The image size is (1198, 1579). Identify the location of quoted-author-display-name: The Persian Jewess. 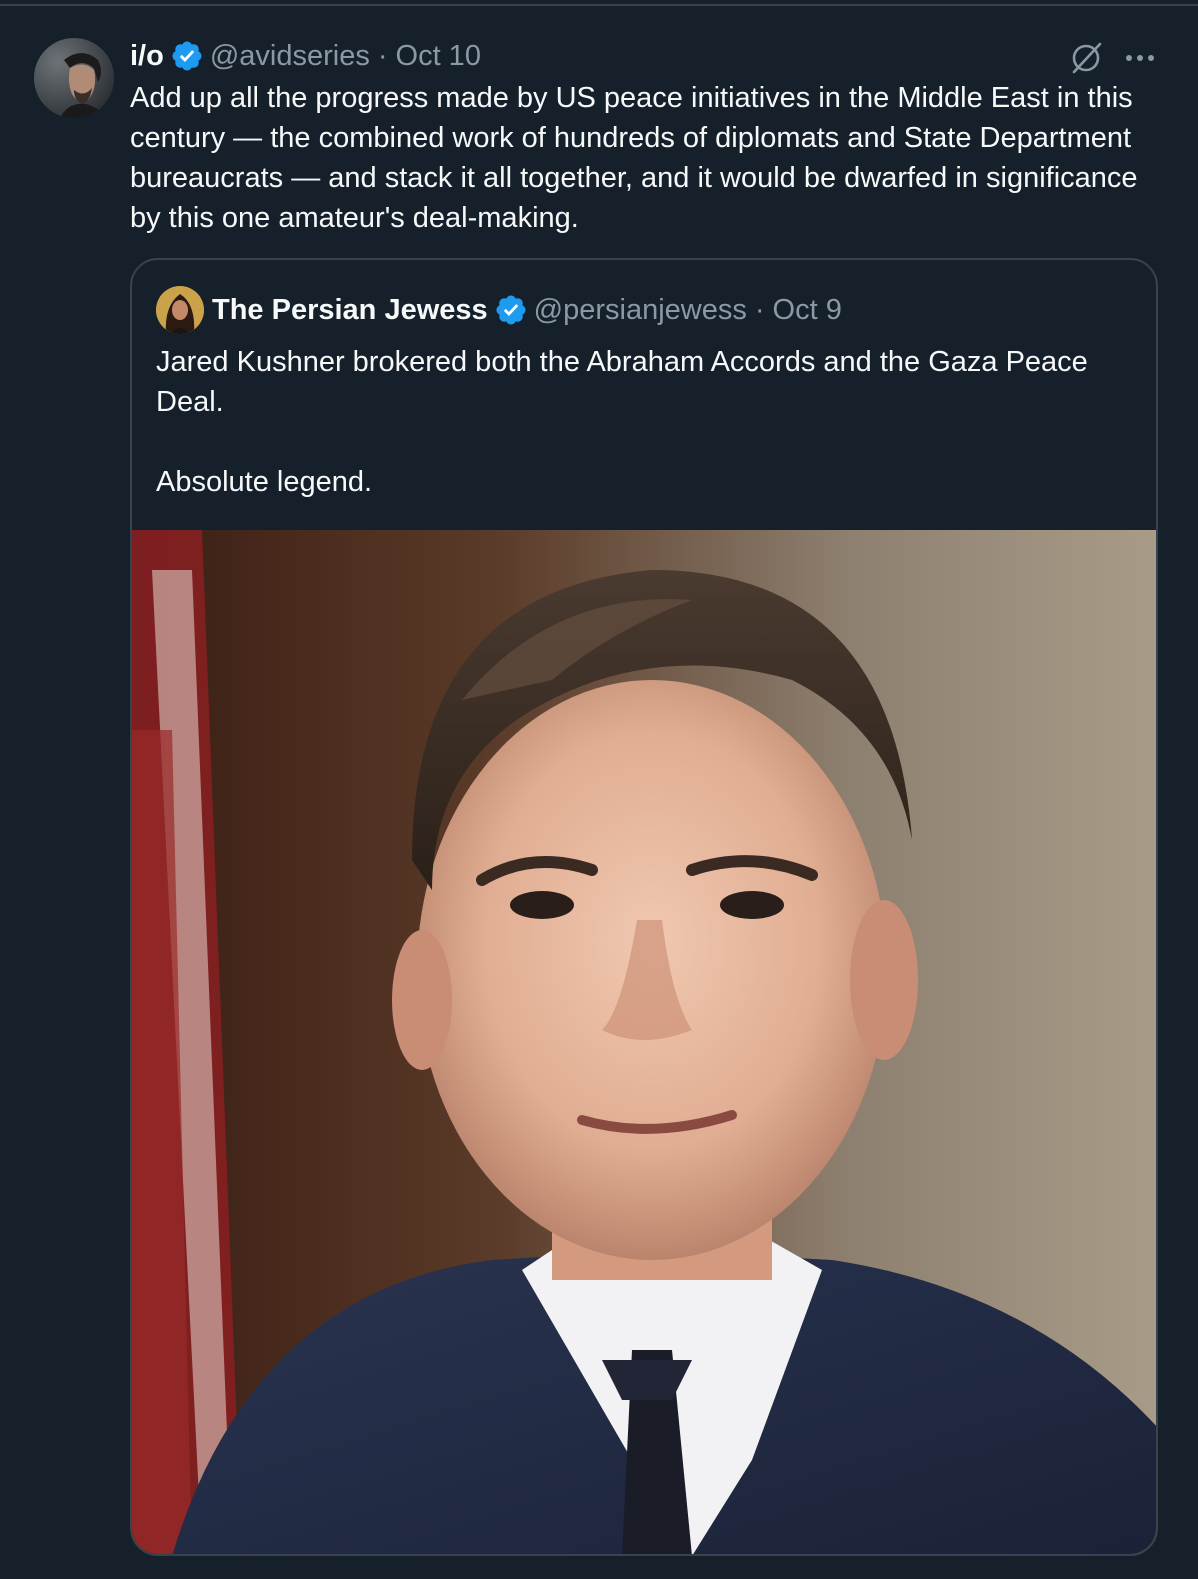
(350, 310).